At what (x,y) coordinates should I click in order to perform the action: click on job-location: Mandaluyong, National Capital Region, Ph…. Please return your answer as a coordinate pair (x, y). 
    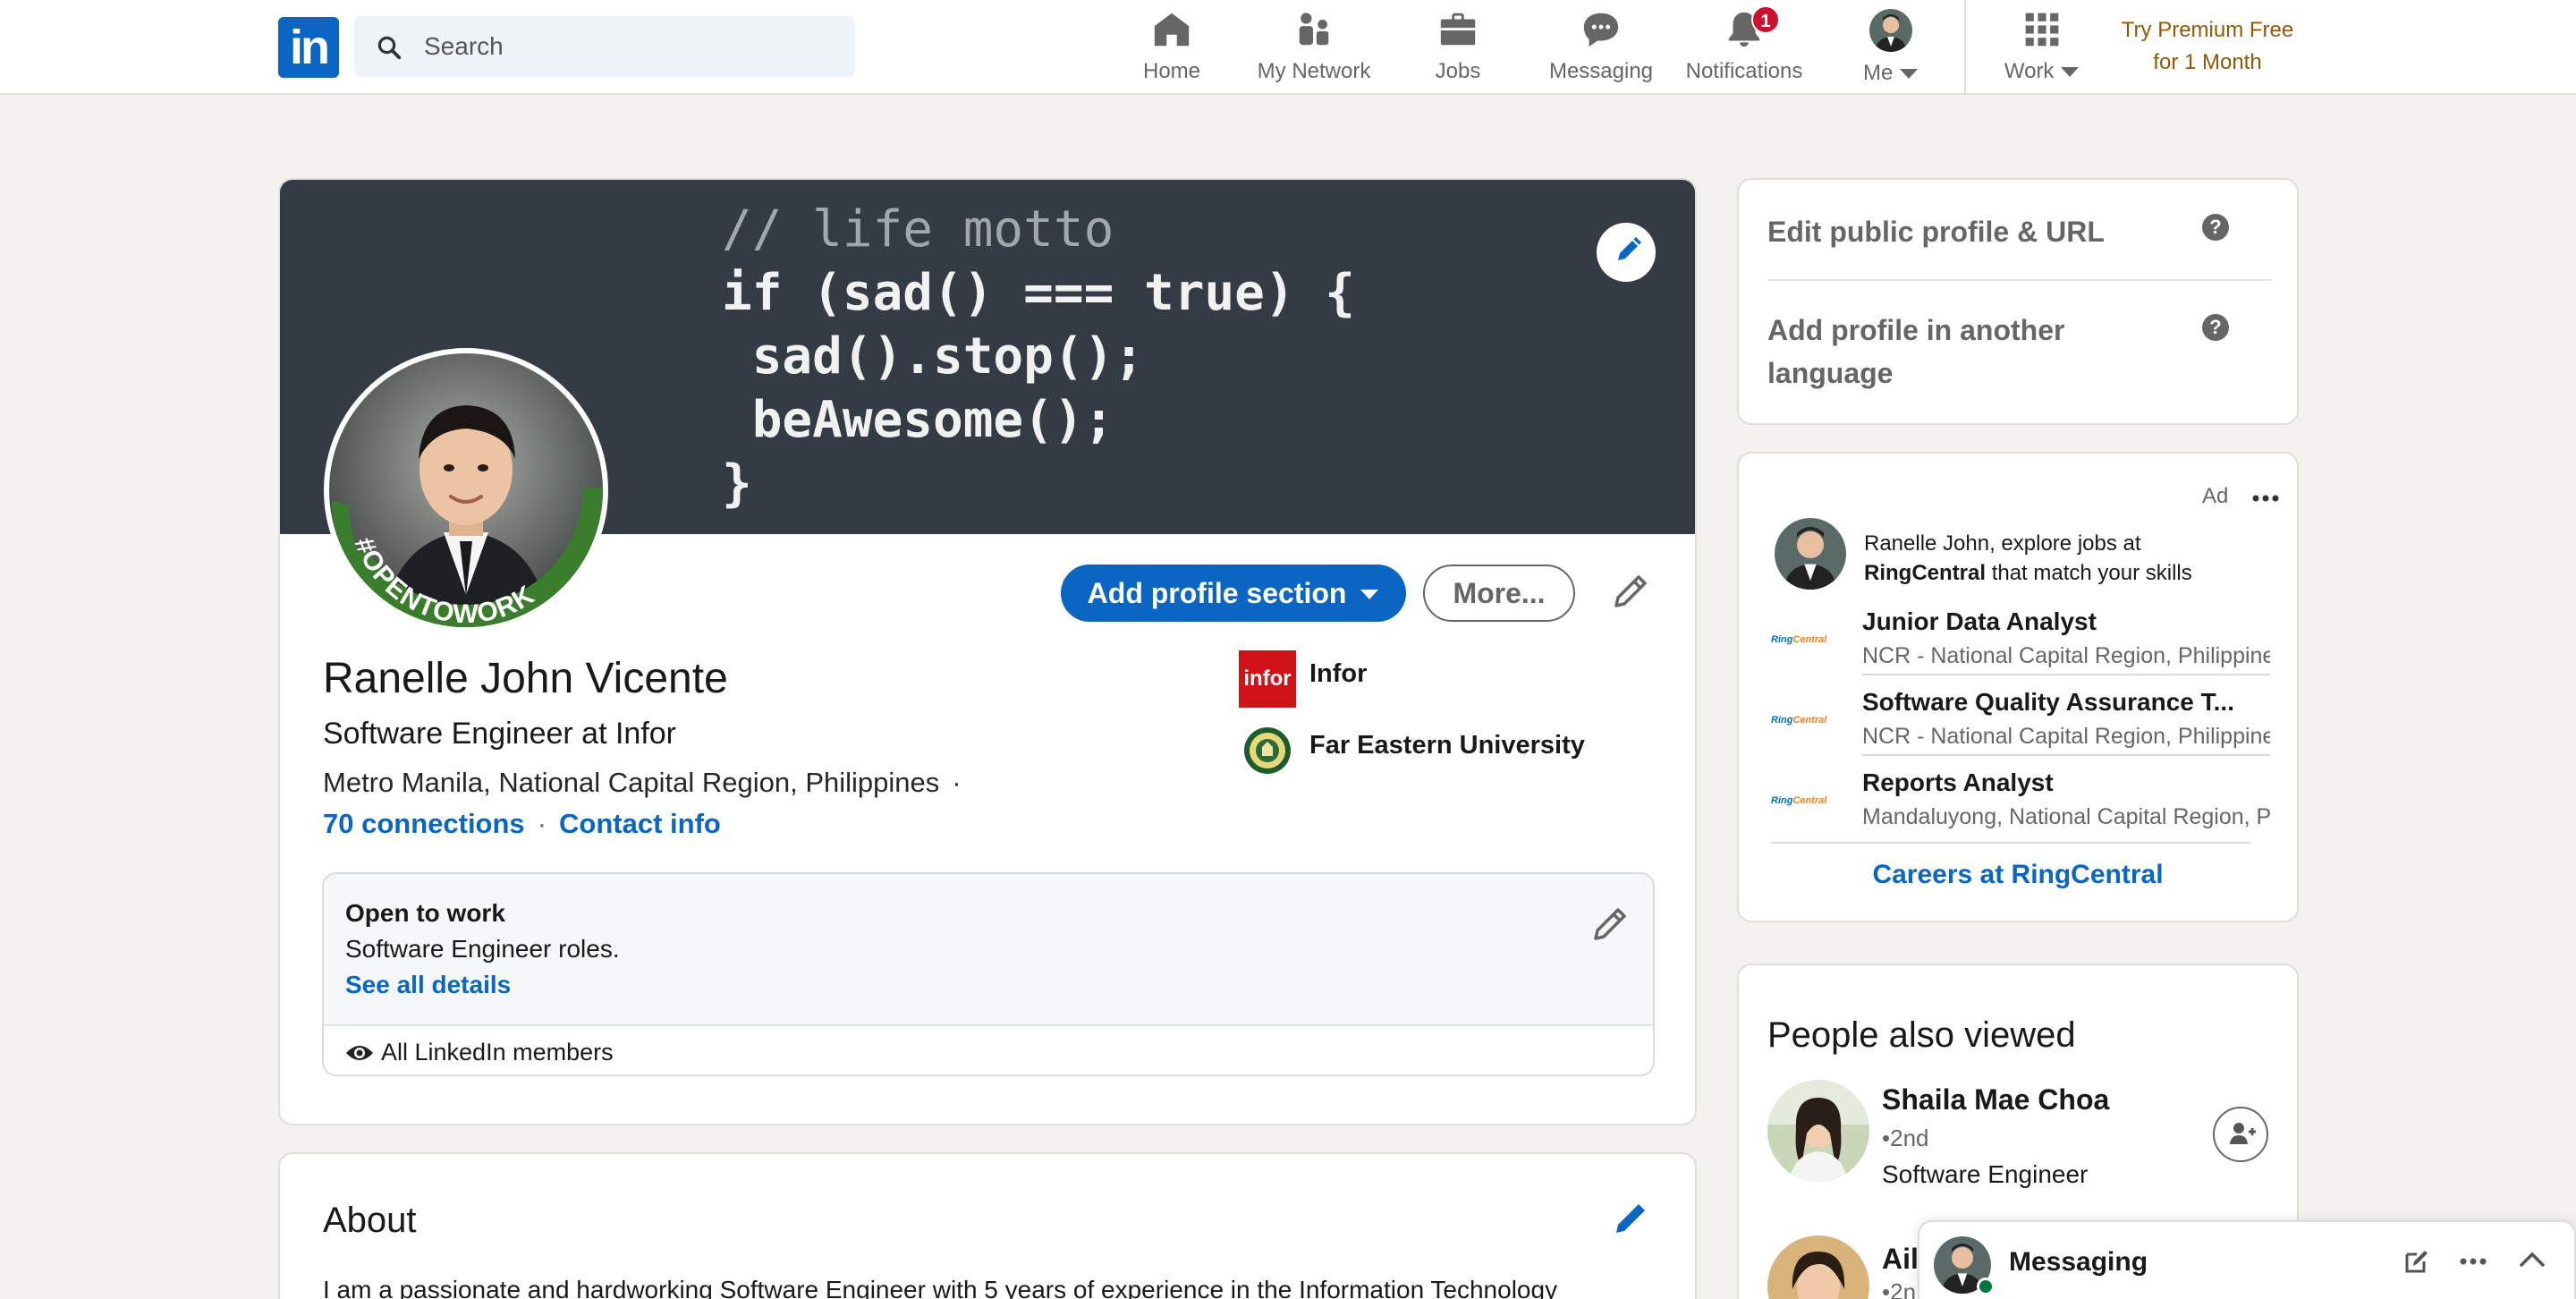
    Looking at the image, I should click on (2066, 816).